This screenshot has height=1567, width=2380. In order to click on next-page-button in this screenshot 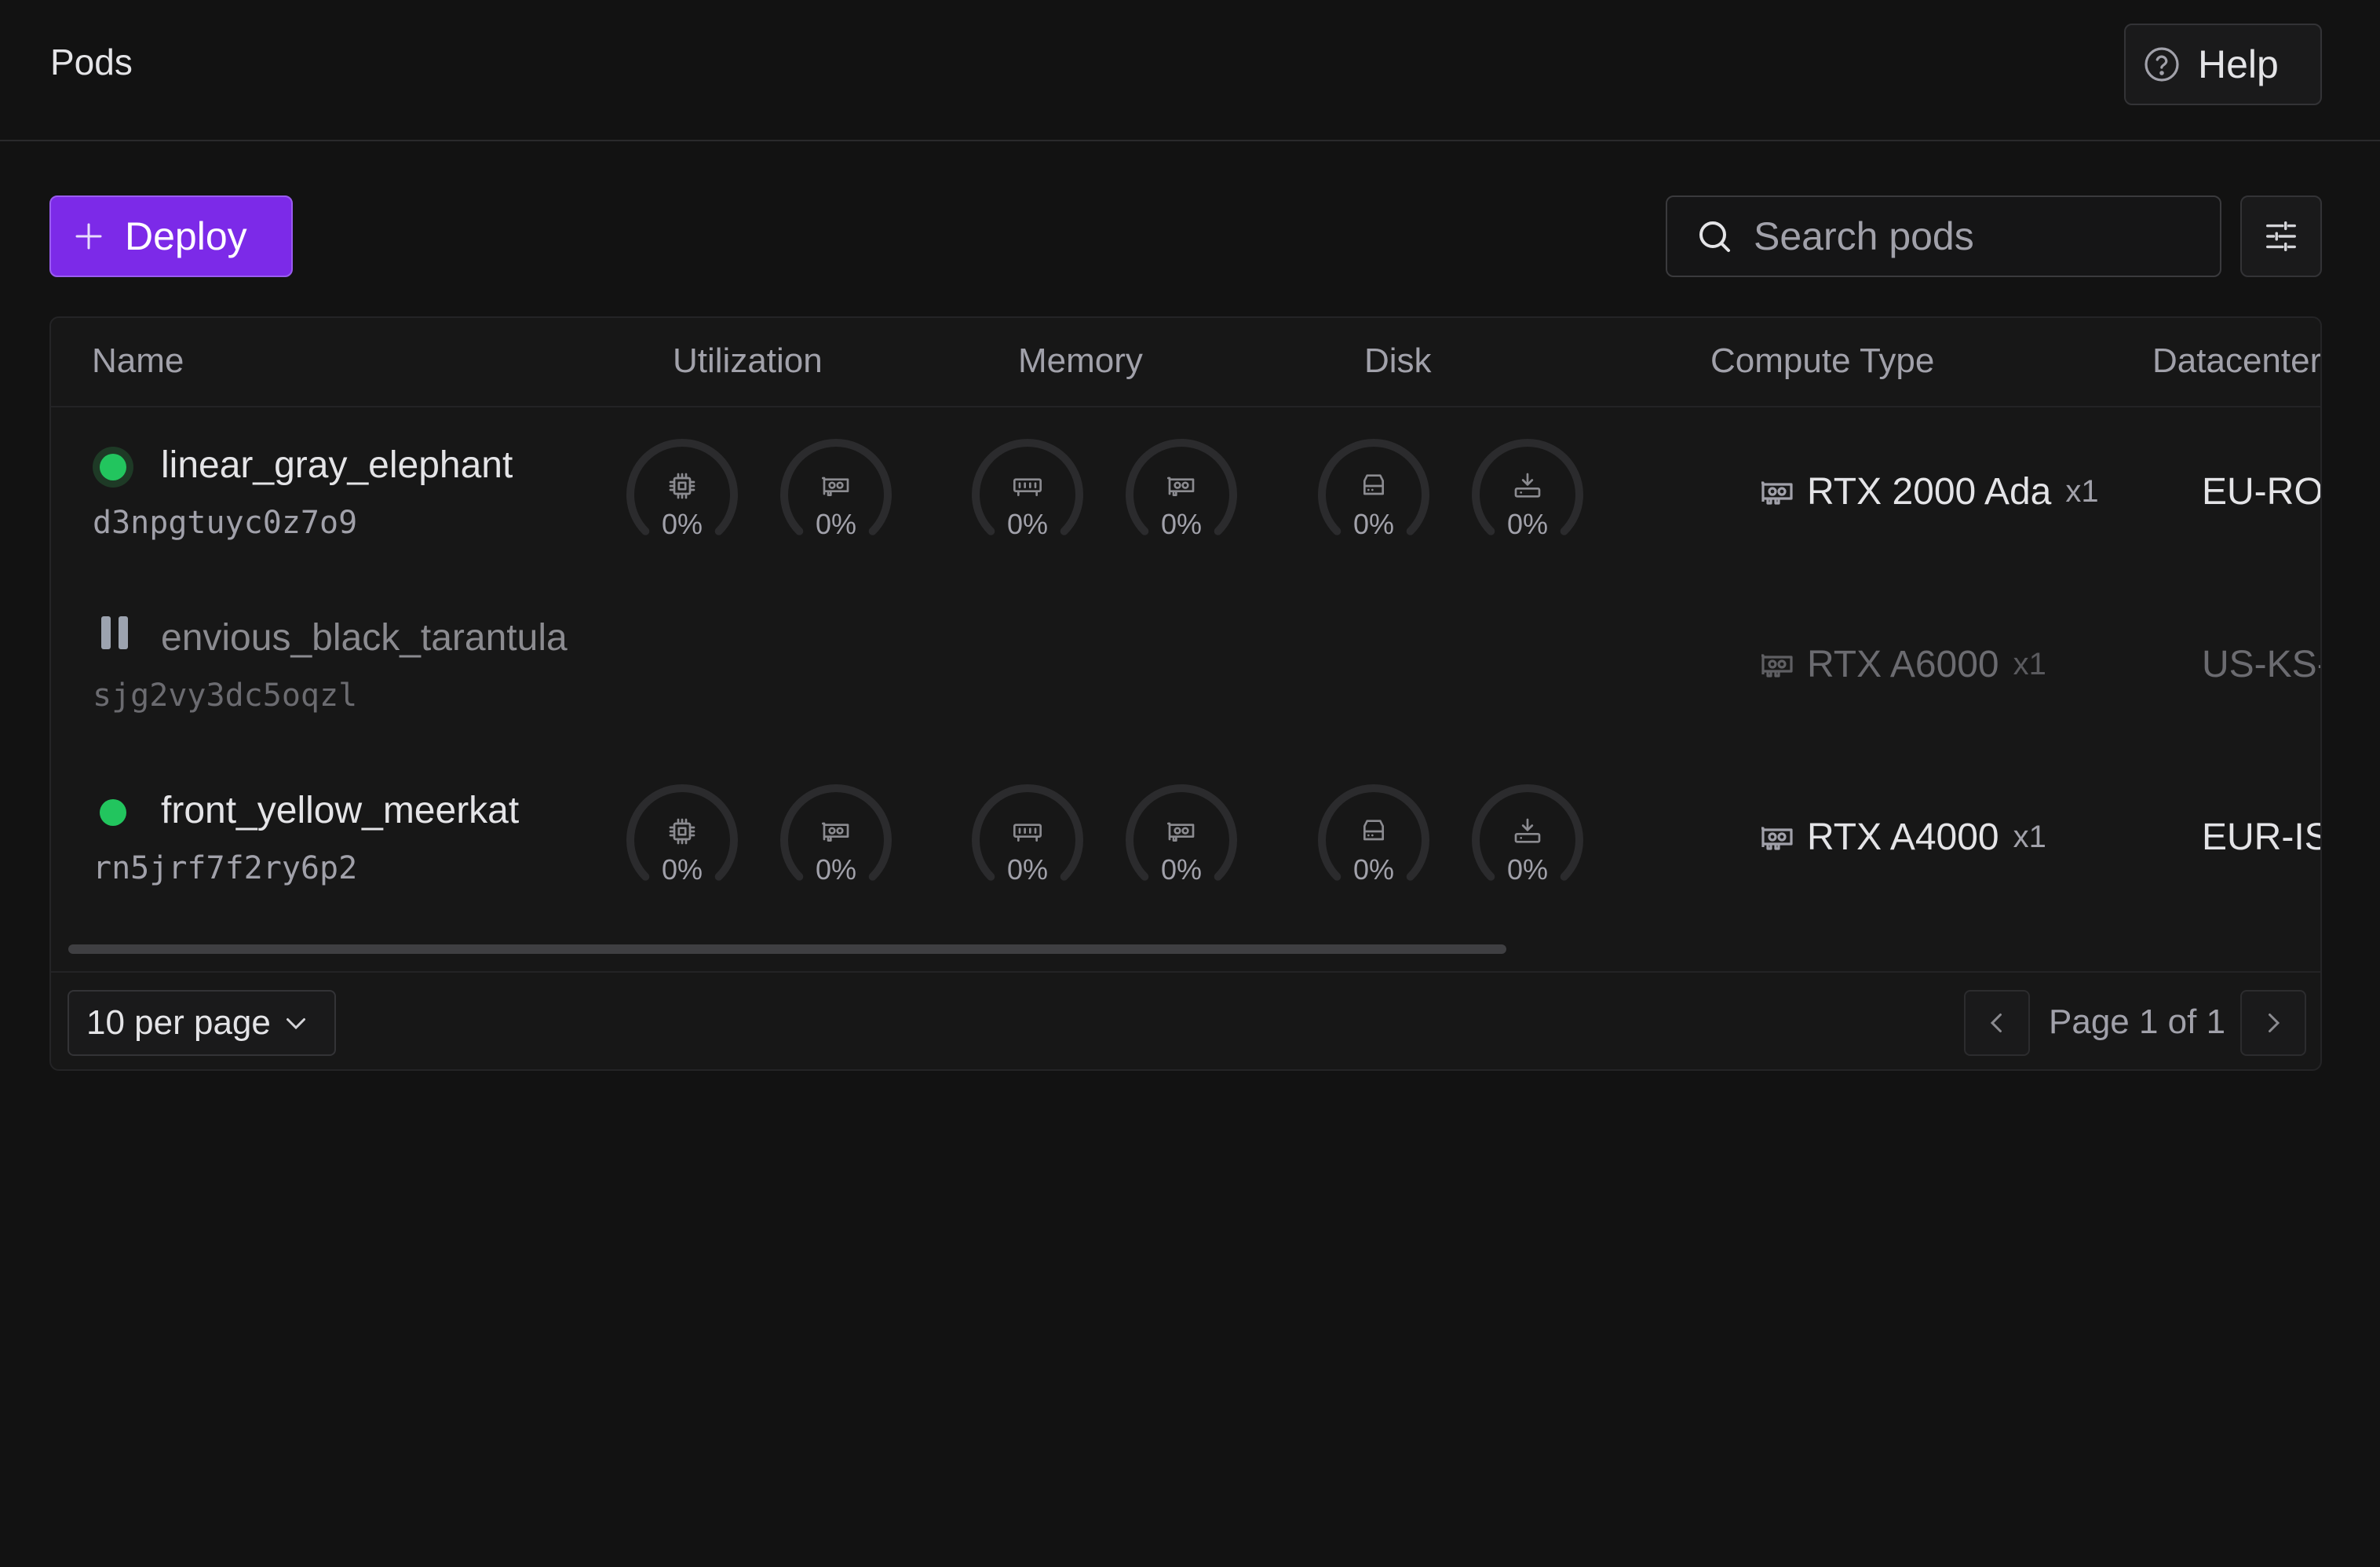, I will do `click(2273, 1023)`.